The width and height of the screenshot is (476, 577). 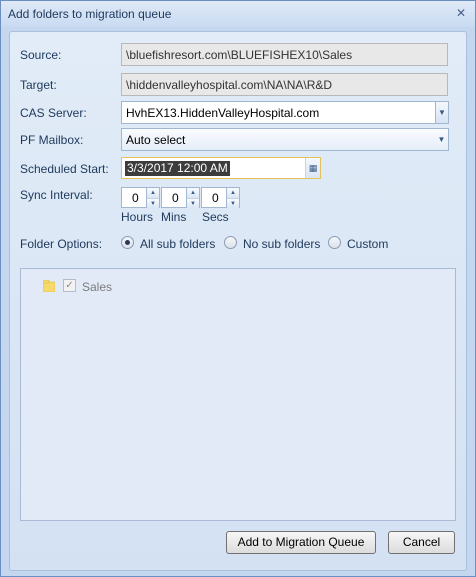 What do you see at coordinates (90, 14) in the screenshot?
I see `window-title: Add folders to migration queue` at bounding box center [90, 14].